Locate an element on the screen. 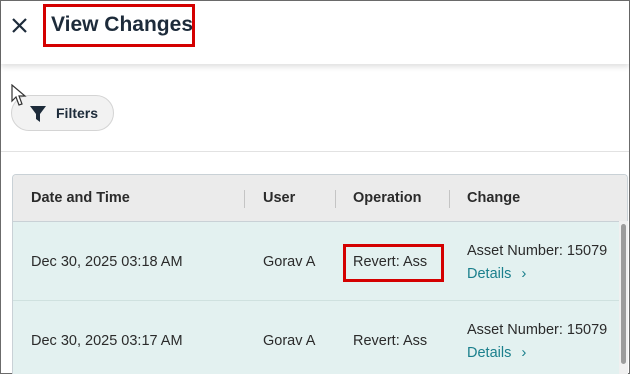 The height and width of the screenshot is (374, 630). column-header-change: Change is located at coordinates (493, 198).